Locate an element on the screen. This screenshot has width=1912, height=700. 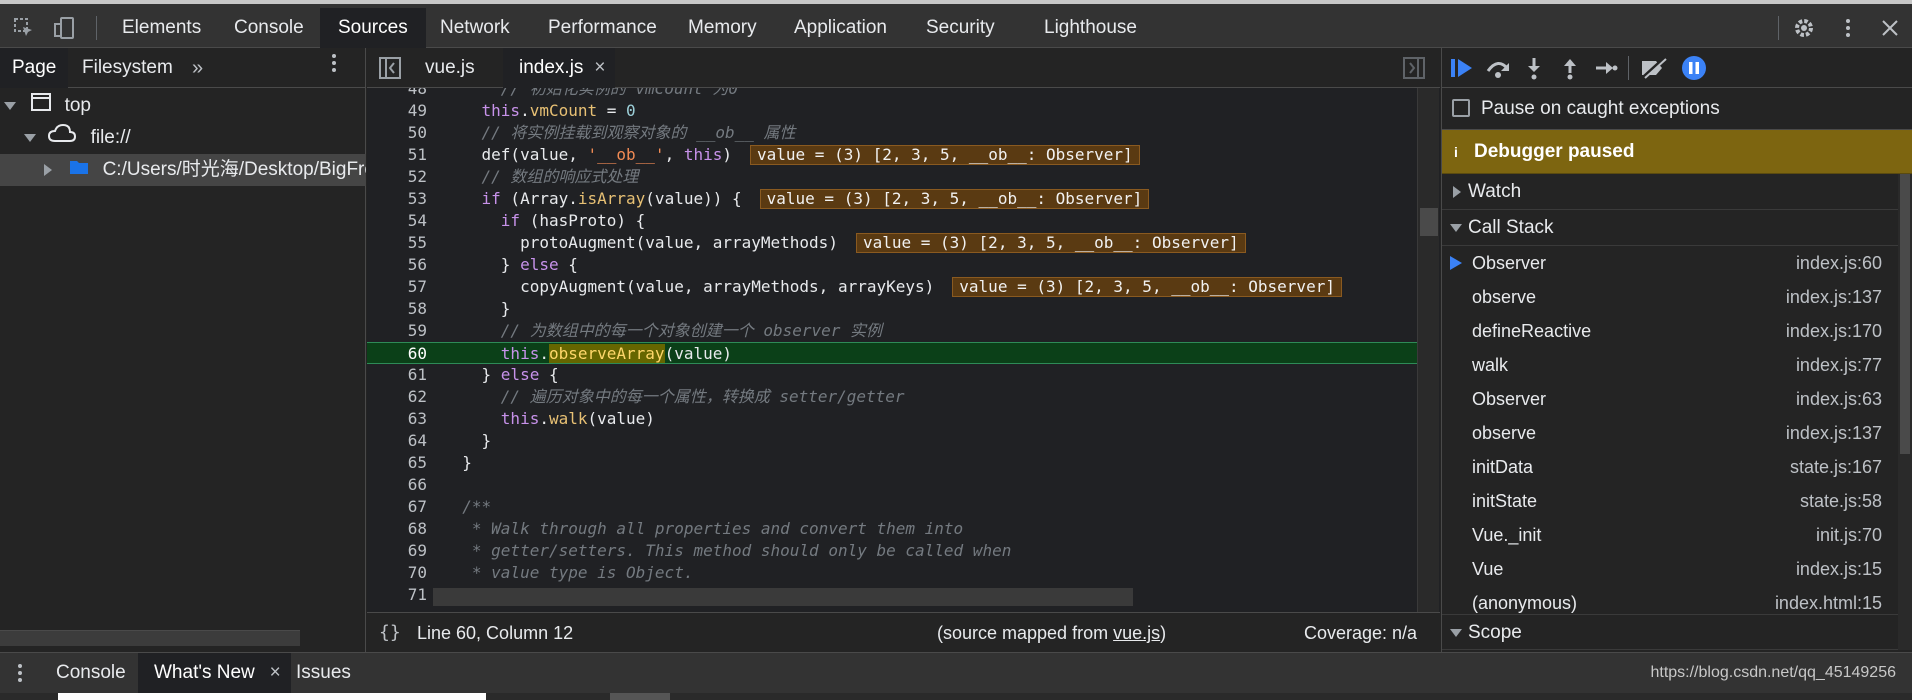
tab-filesystem: Filesystem is located at coordinates (127, 68).